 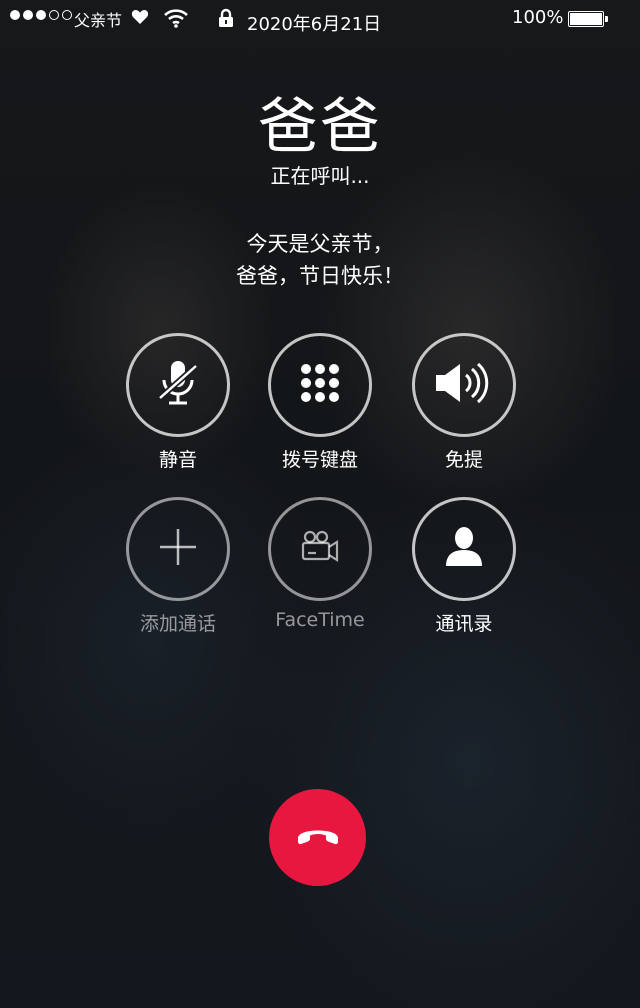 I want to click on speaker-button: 免提, so click(x=464, y=402).